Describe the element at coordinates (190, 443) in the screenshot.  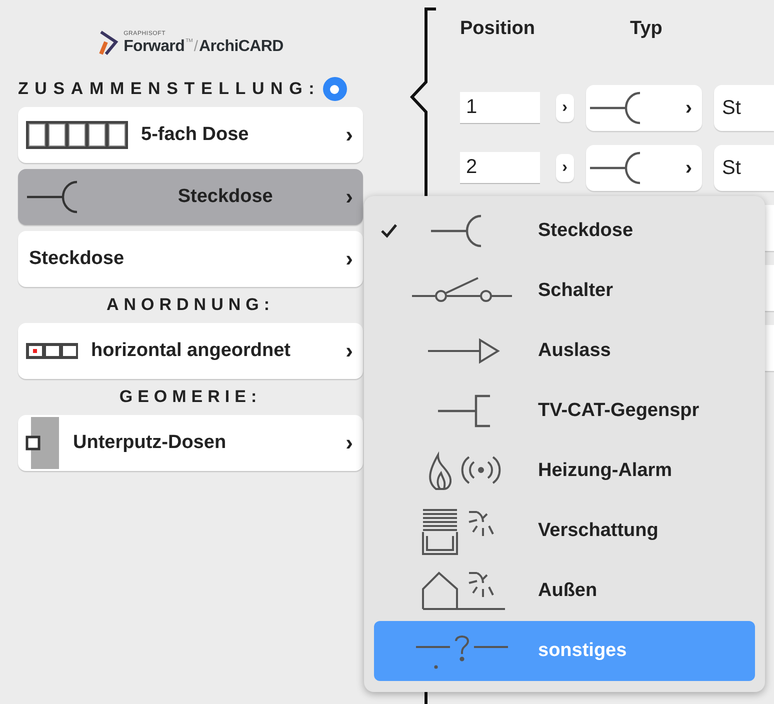
I see `option-button: Unterputz-Dosen ›` at that location.